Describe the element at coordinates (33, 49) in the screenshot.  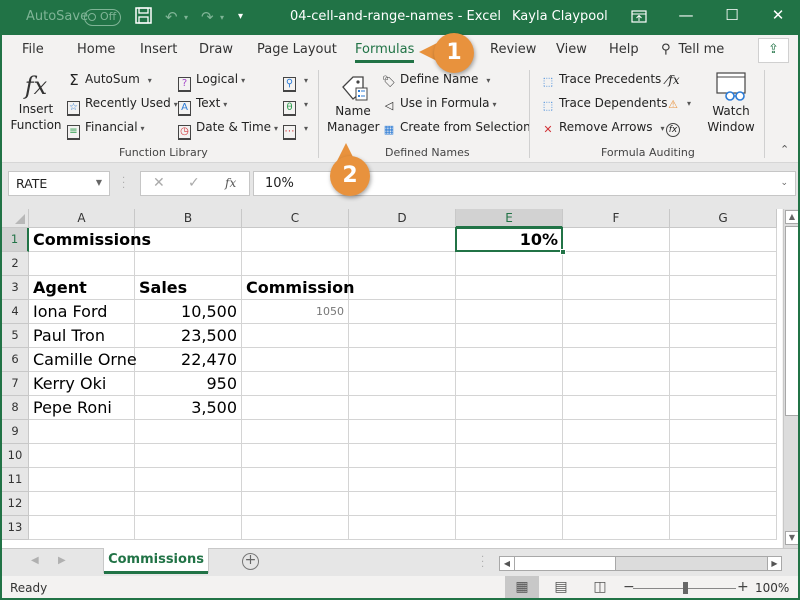
I see `tab-file: File` at that location.